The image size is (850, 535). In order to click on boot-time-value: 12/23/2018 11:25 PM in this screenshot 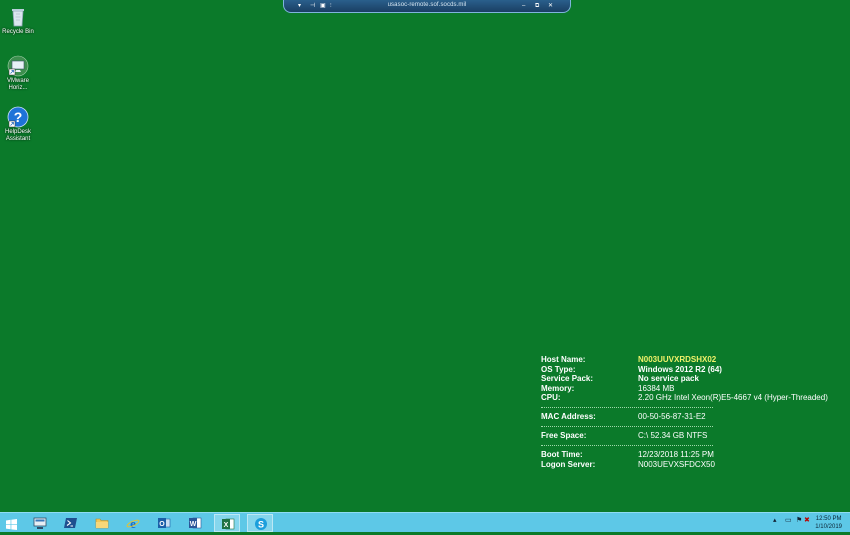, I will do `click(676, 454)`.